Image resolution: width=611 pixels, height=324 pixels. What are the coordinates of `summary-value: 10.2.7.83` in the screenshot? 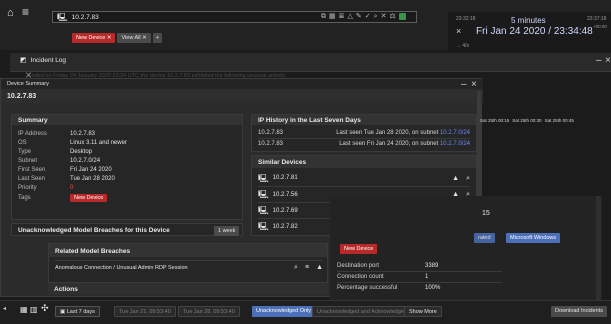 It's located at (83, 134).